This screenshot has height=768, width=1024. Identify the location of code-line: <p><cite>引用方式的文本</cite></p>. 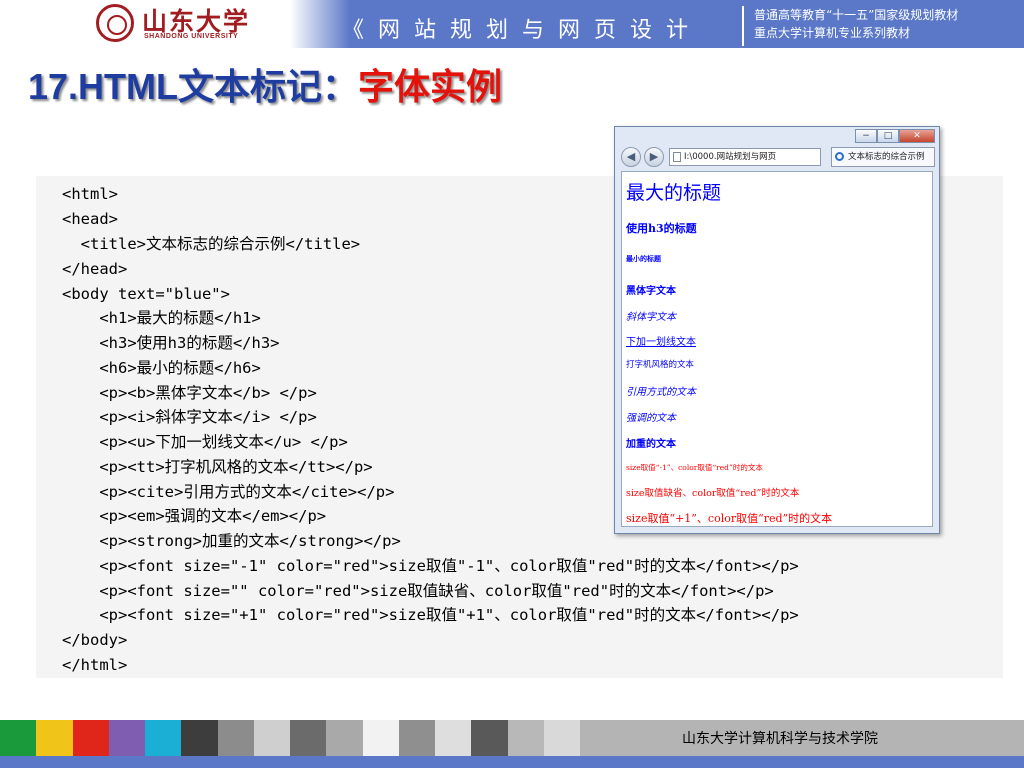
(228, 492).